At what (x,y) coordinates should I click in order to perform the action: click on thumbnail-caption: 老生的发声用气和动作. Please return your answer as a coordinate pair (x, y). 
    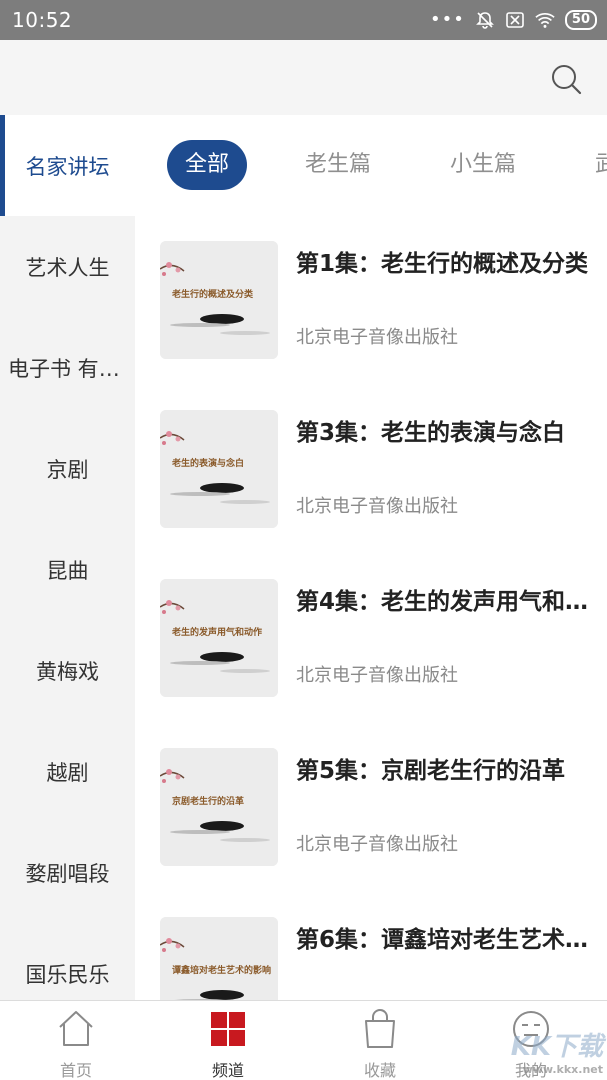
    Looking at the image, I should click on (217, 633).